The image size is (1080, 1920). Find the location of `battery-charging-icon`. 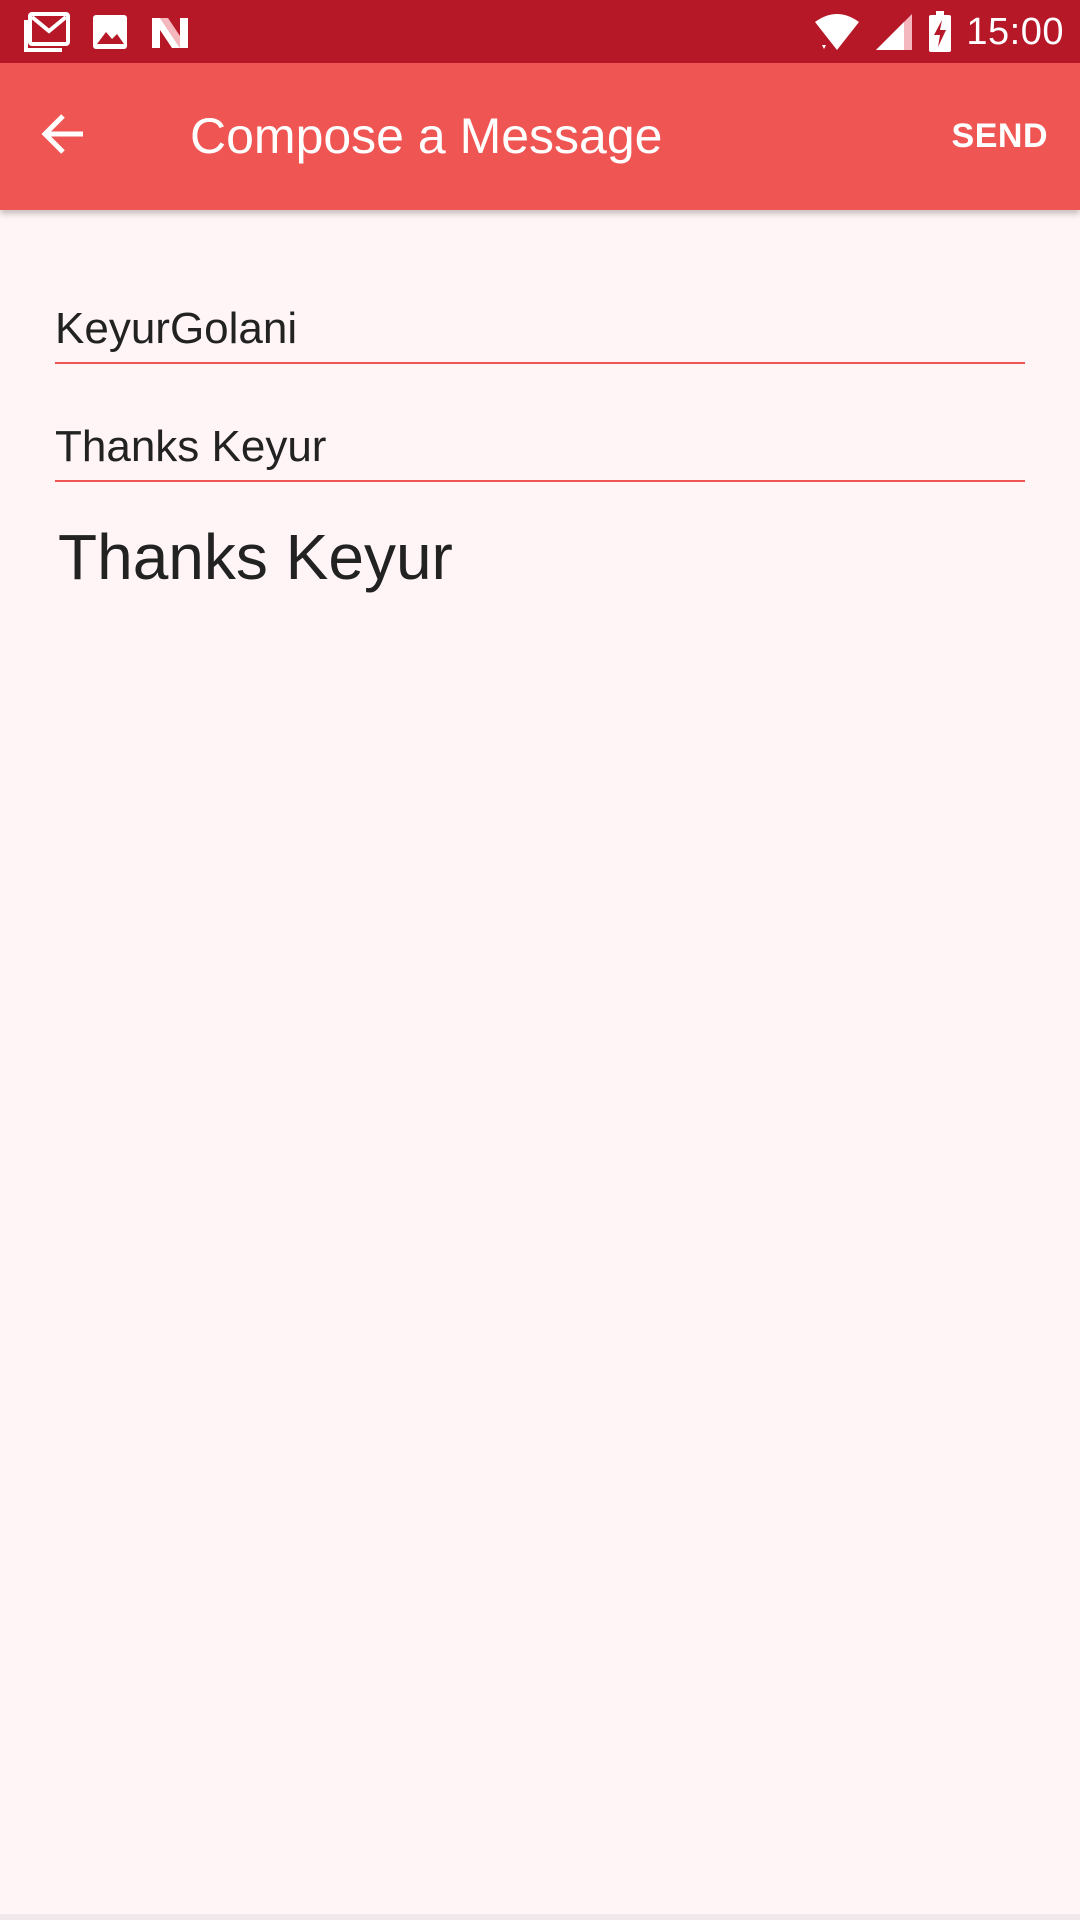

battery-charging-icon is located at coordinates (940, 32).